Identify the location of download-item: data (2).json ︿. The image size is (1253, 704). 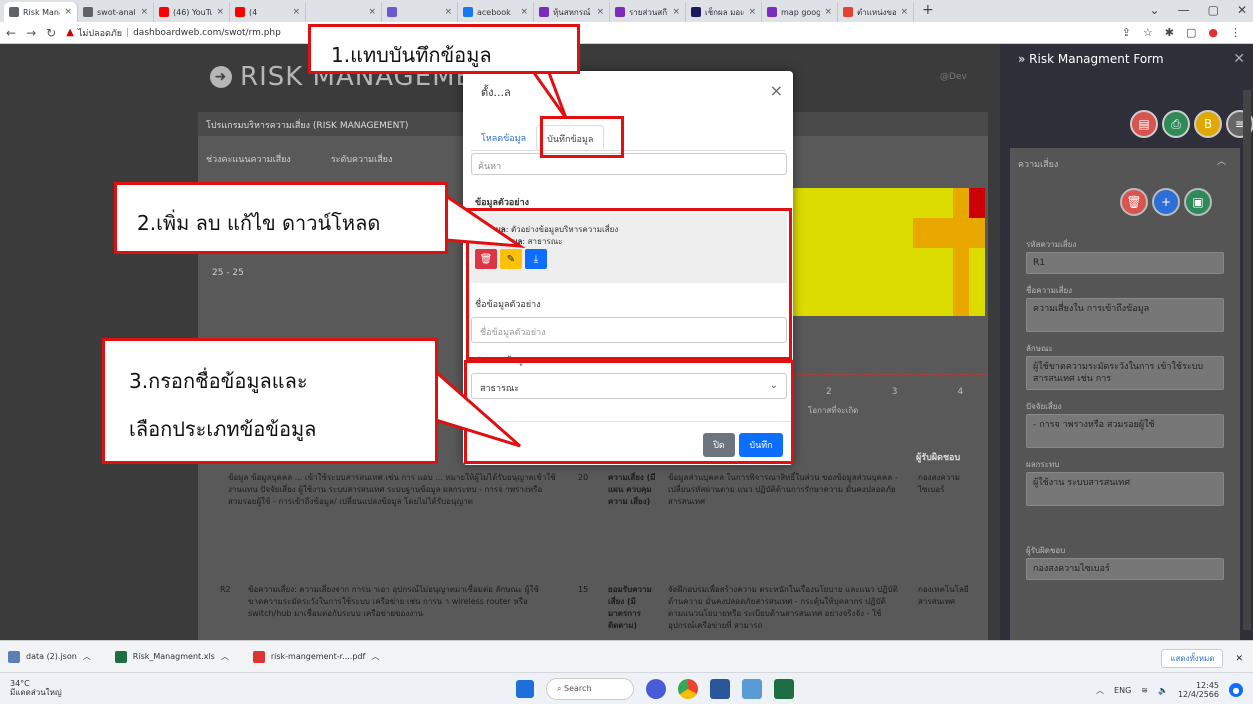
(49, 656).